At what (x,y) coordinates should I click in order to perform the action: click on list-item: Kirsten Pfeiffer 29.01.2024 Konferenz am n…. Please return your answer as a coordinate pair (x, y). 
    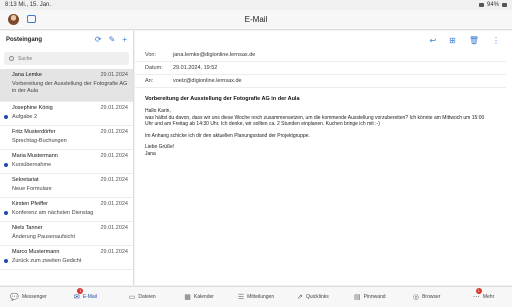
    Looking at the image, I should click on (66, 210).